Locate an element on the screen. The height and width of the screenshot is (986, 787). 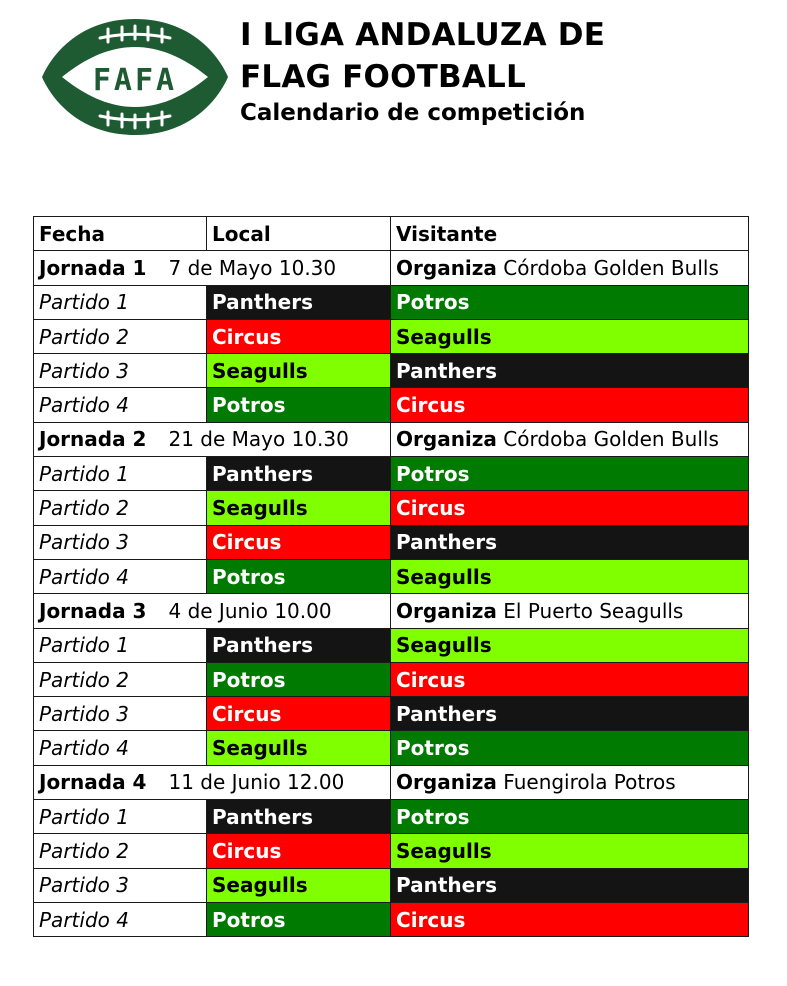
match-row: Partido 2 Seagulls Circus is located at coordinates (391, 508).